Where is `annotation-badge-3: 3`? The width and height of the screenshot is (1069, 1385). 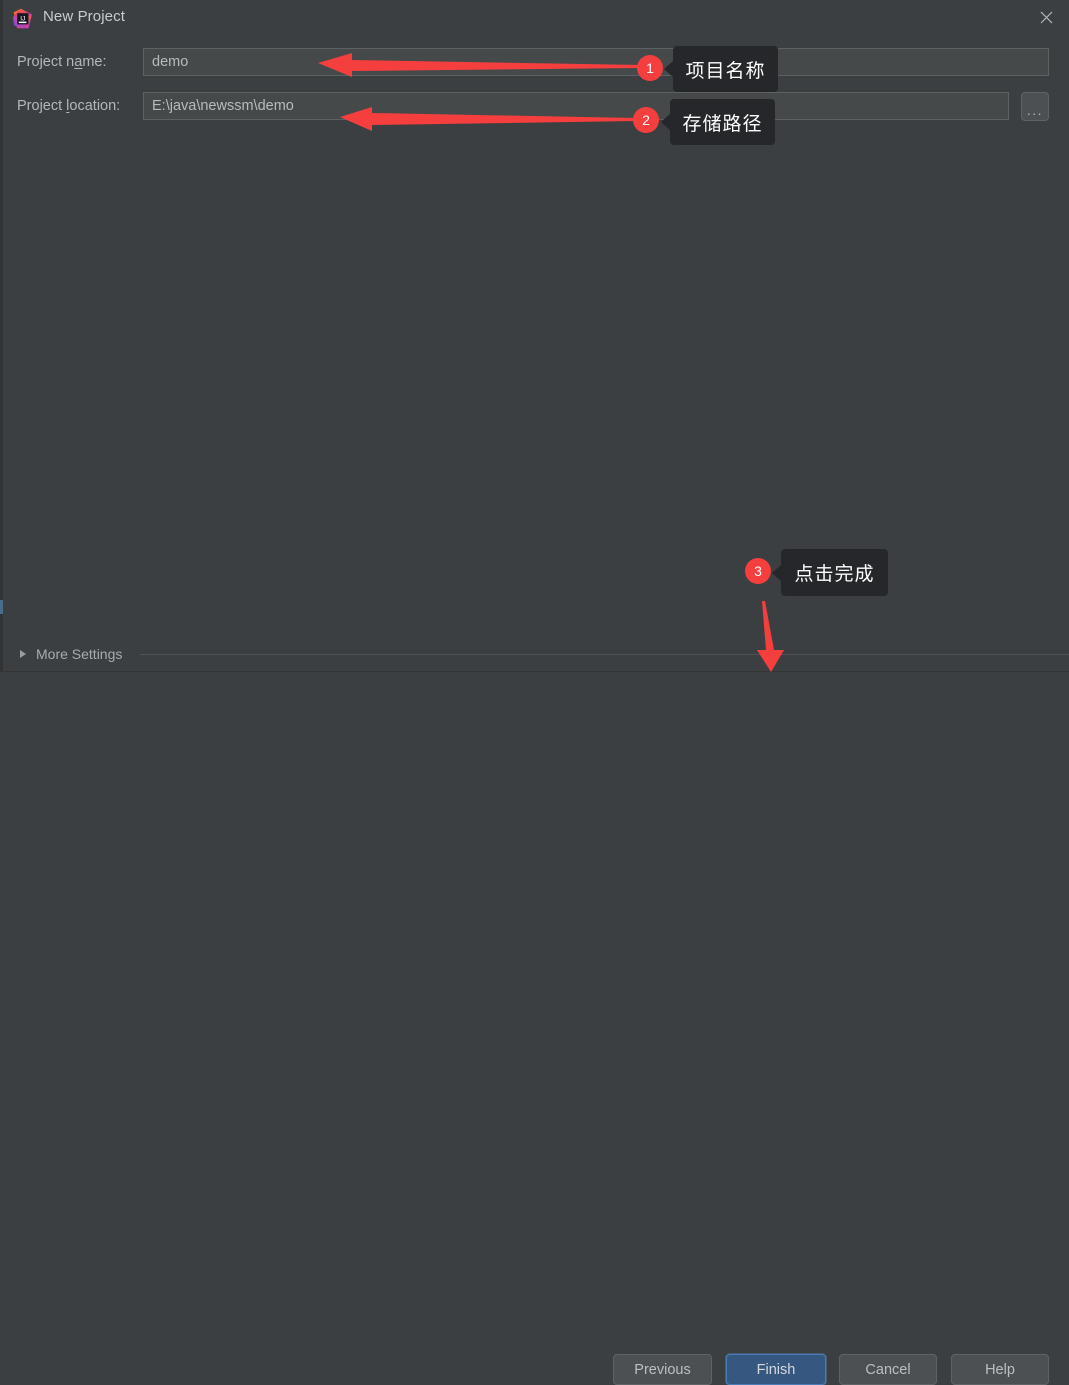
annotation-badge-3: 3 is located at coordinates (758, 571).